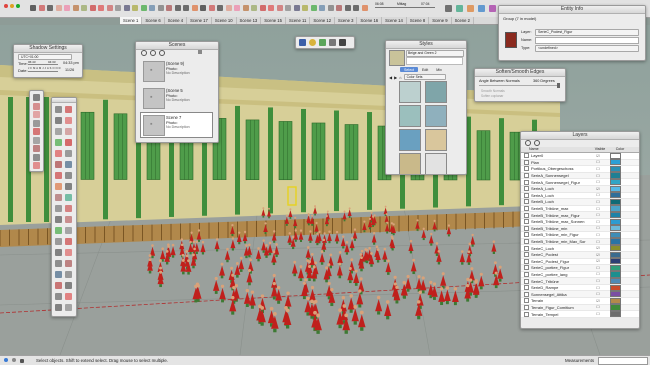 This screenshot has width=650, height=365. What do you see at coordinates (68, 197) in the screenshot?
I see `dimension-tool-icon` at bounding box center [68, 197].